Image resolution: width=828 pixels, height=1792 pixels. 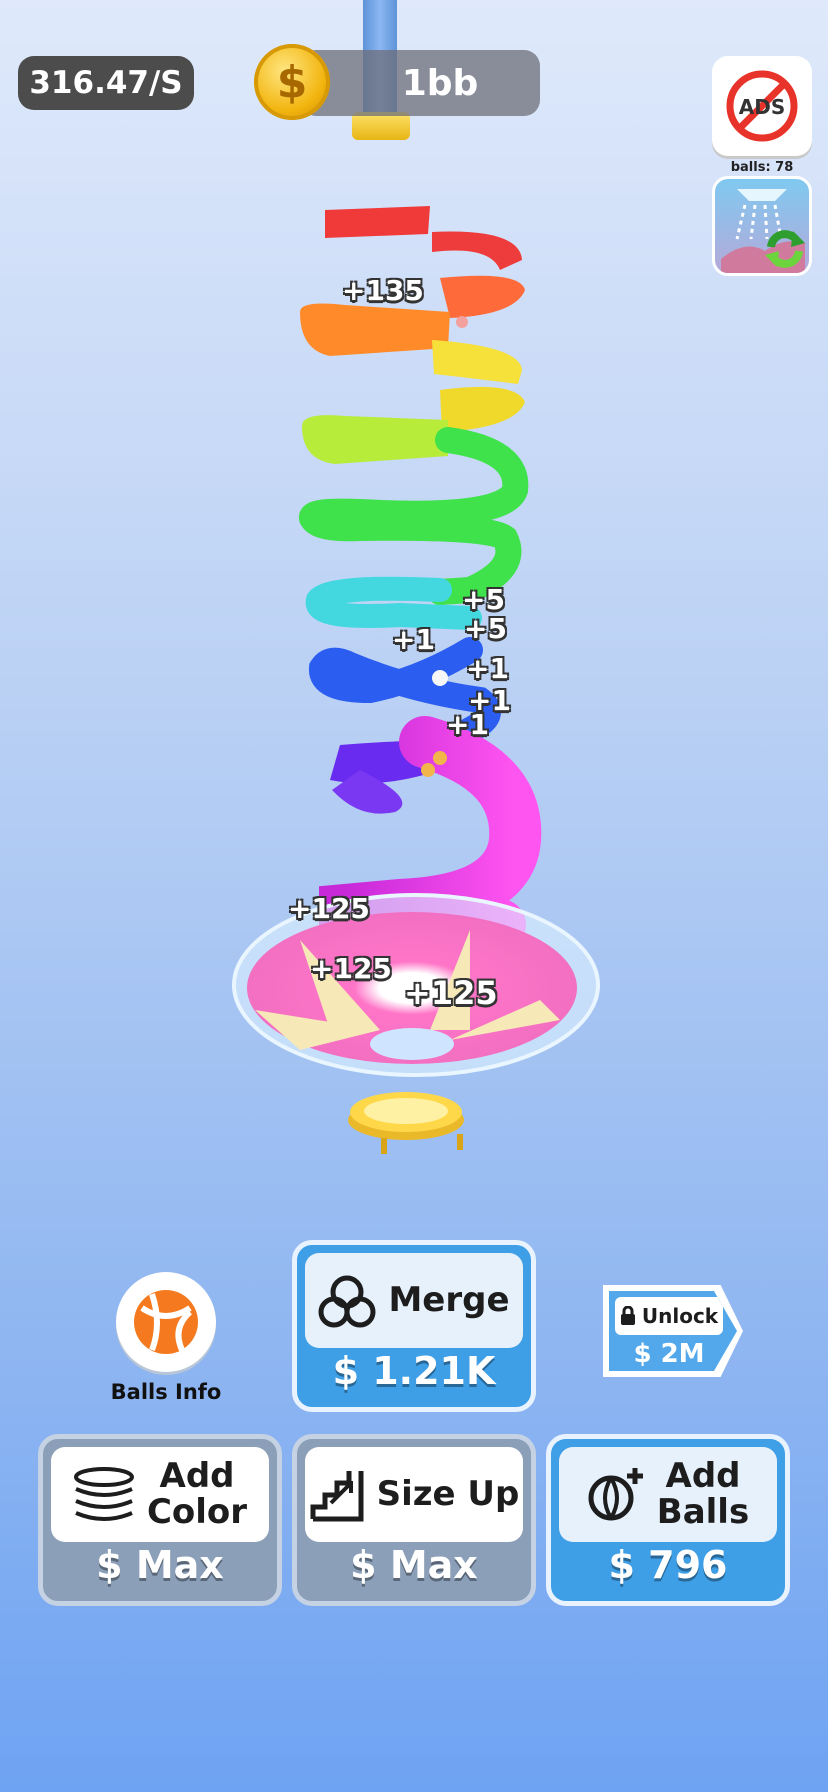 I want to click on lock-icon, so click(x=627, y=1315).